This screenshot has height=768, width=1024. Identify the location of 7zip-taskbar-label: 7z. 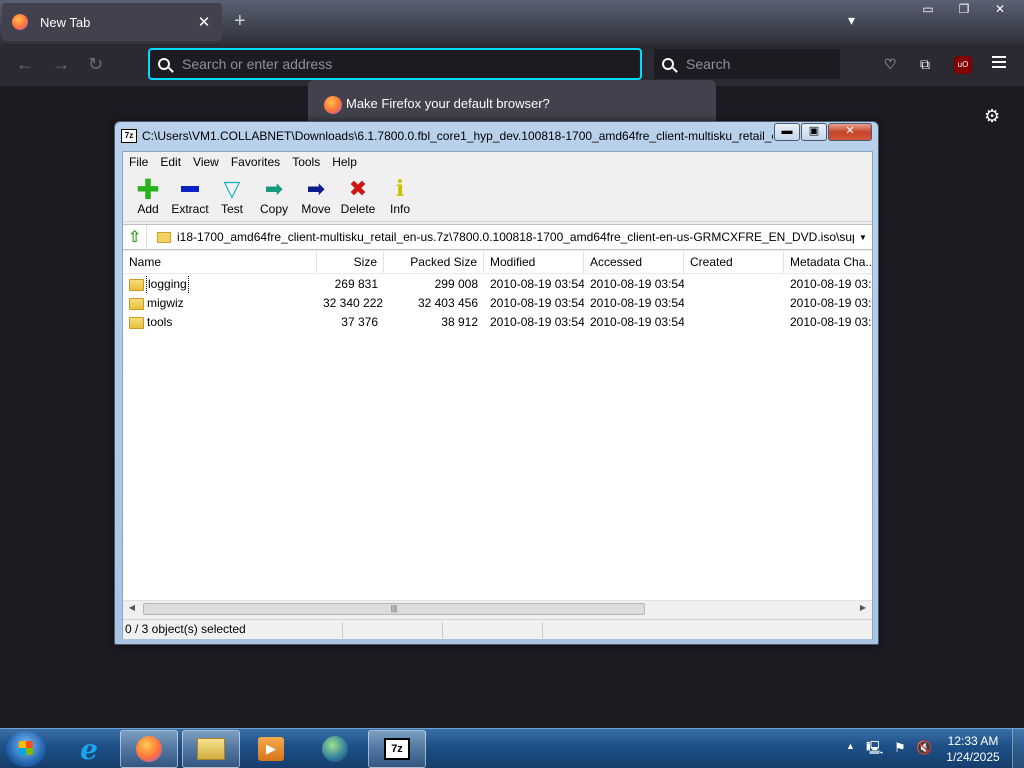
(397, 749).